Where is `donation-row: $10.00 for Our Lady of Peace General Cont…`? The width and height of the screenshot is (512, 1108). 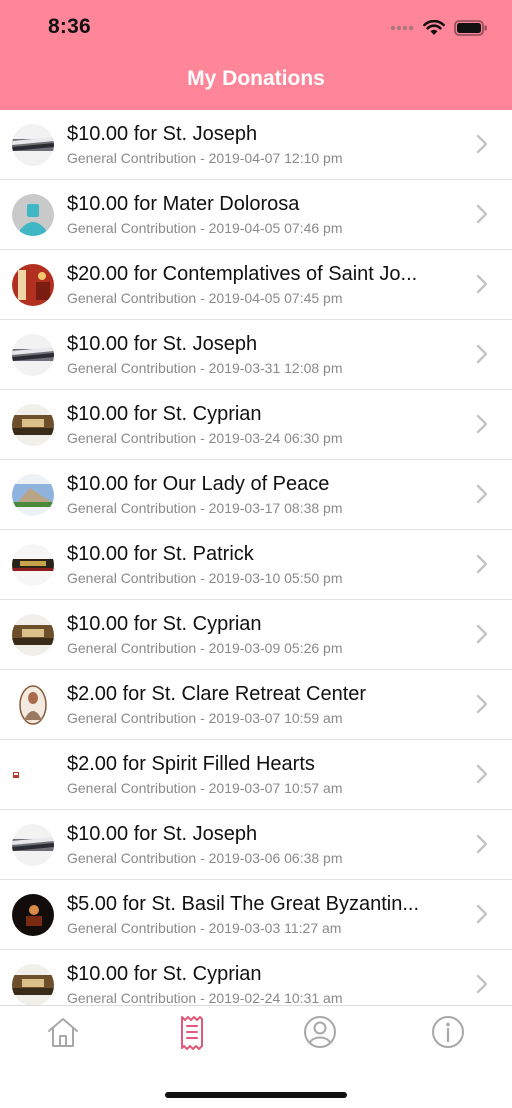 donation-row: $10.00 for Our Lady of Peace General Cont… is located at coordinates (256, 495).